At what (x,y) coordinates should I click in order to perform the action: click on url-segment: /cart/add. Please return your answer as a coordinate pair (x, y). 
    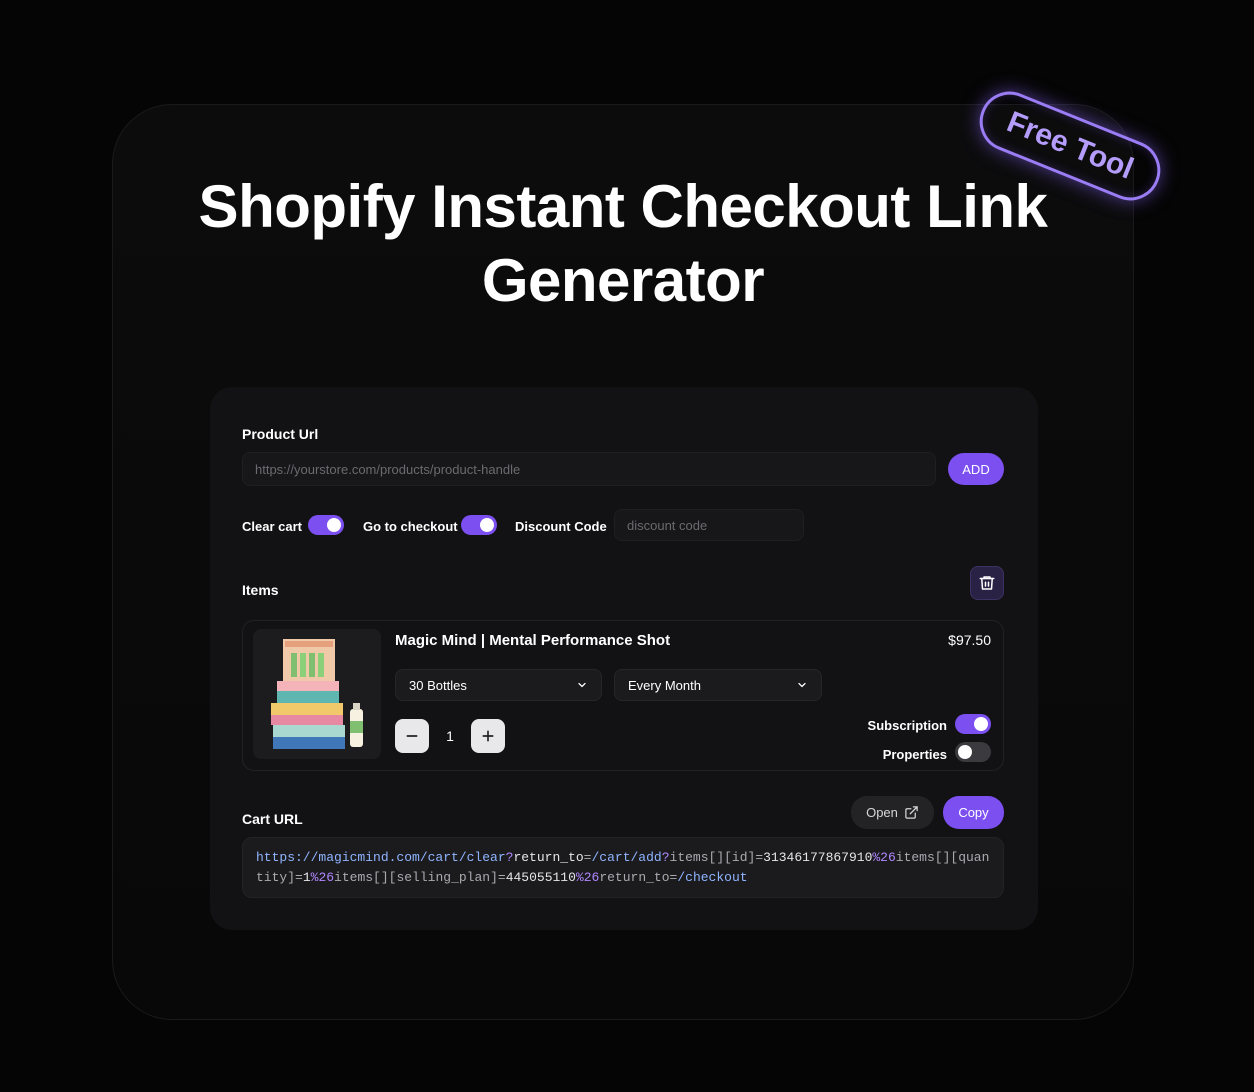
    Looking at the image, I should click on (626, 857).